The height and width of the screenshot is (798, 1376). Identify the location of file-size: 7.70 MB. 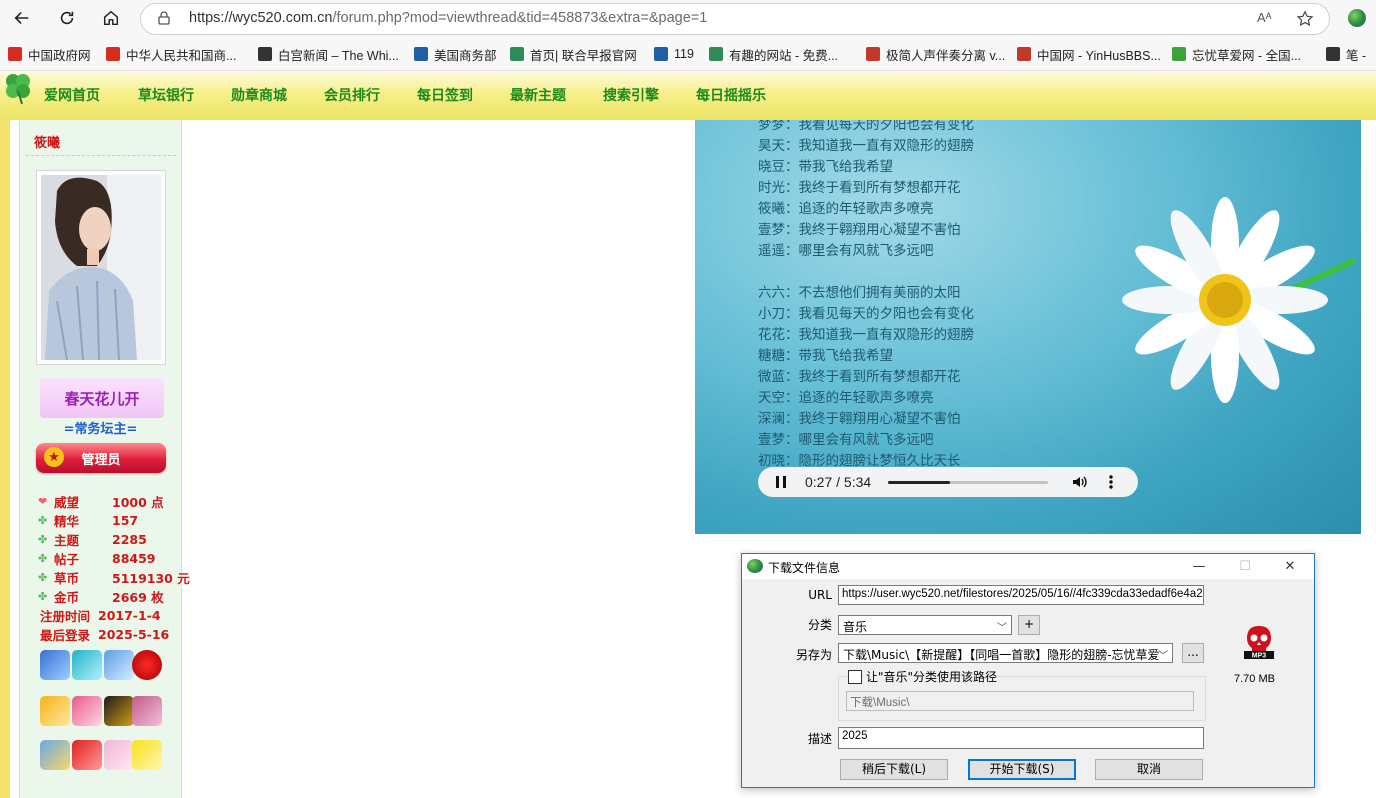
(1254, 679).